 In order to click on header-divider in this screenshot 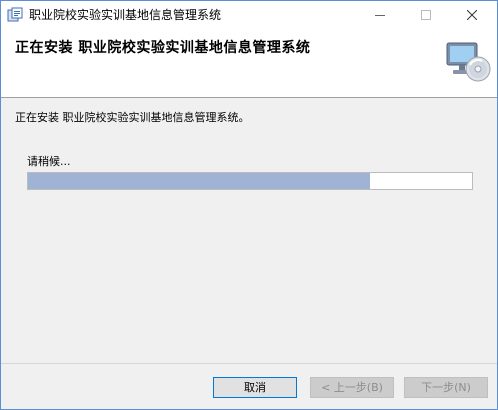, I will do `click(249, 97)`.